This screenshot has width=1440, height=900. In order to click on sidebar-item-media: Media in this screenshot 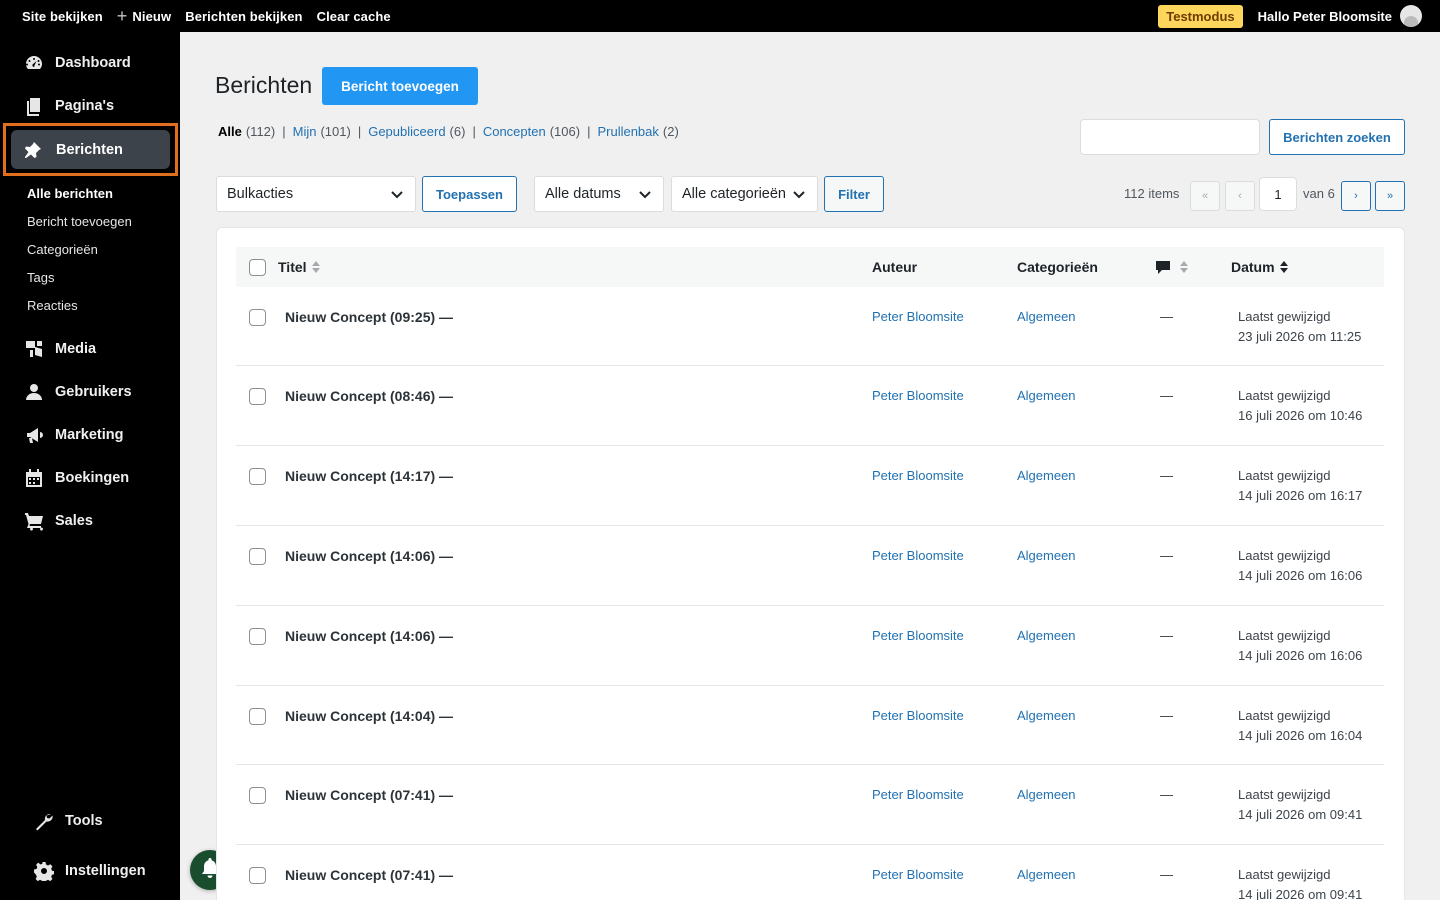, I will do `click(90, 349)`.